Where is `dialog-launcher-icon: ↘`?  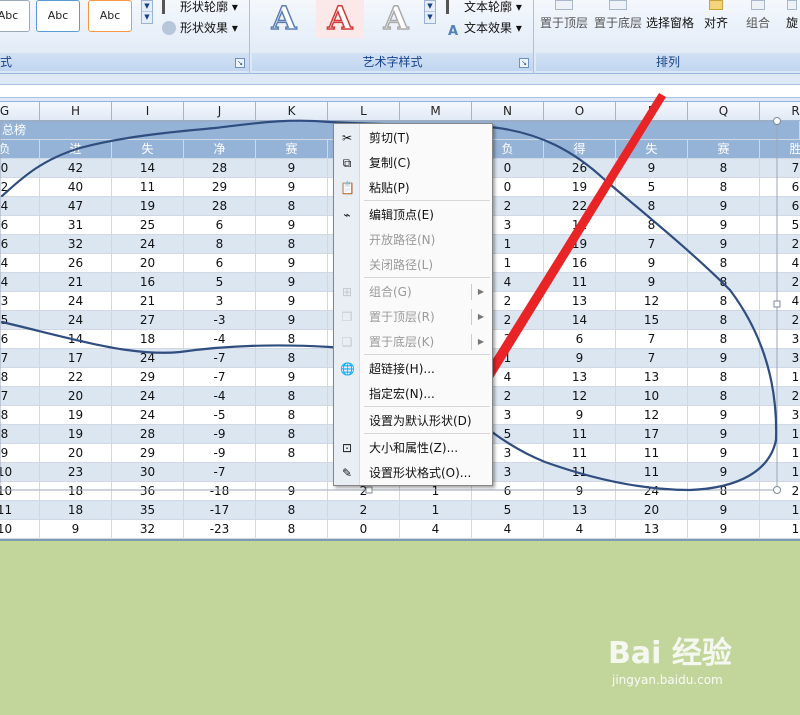
dialog-launcher-icon: ↘ is located at coordinates (524, 63).